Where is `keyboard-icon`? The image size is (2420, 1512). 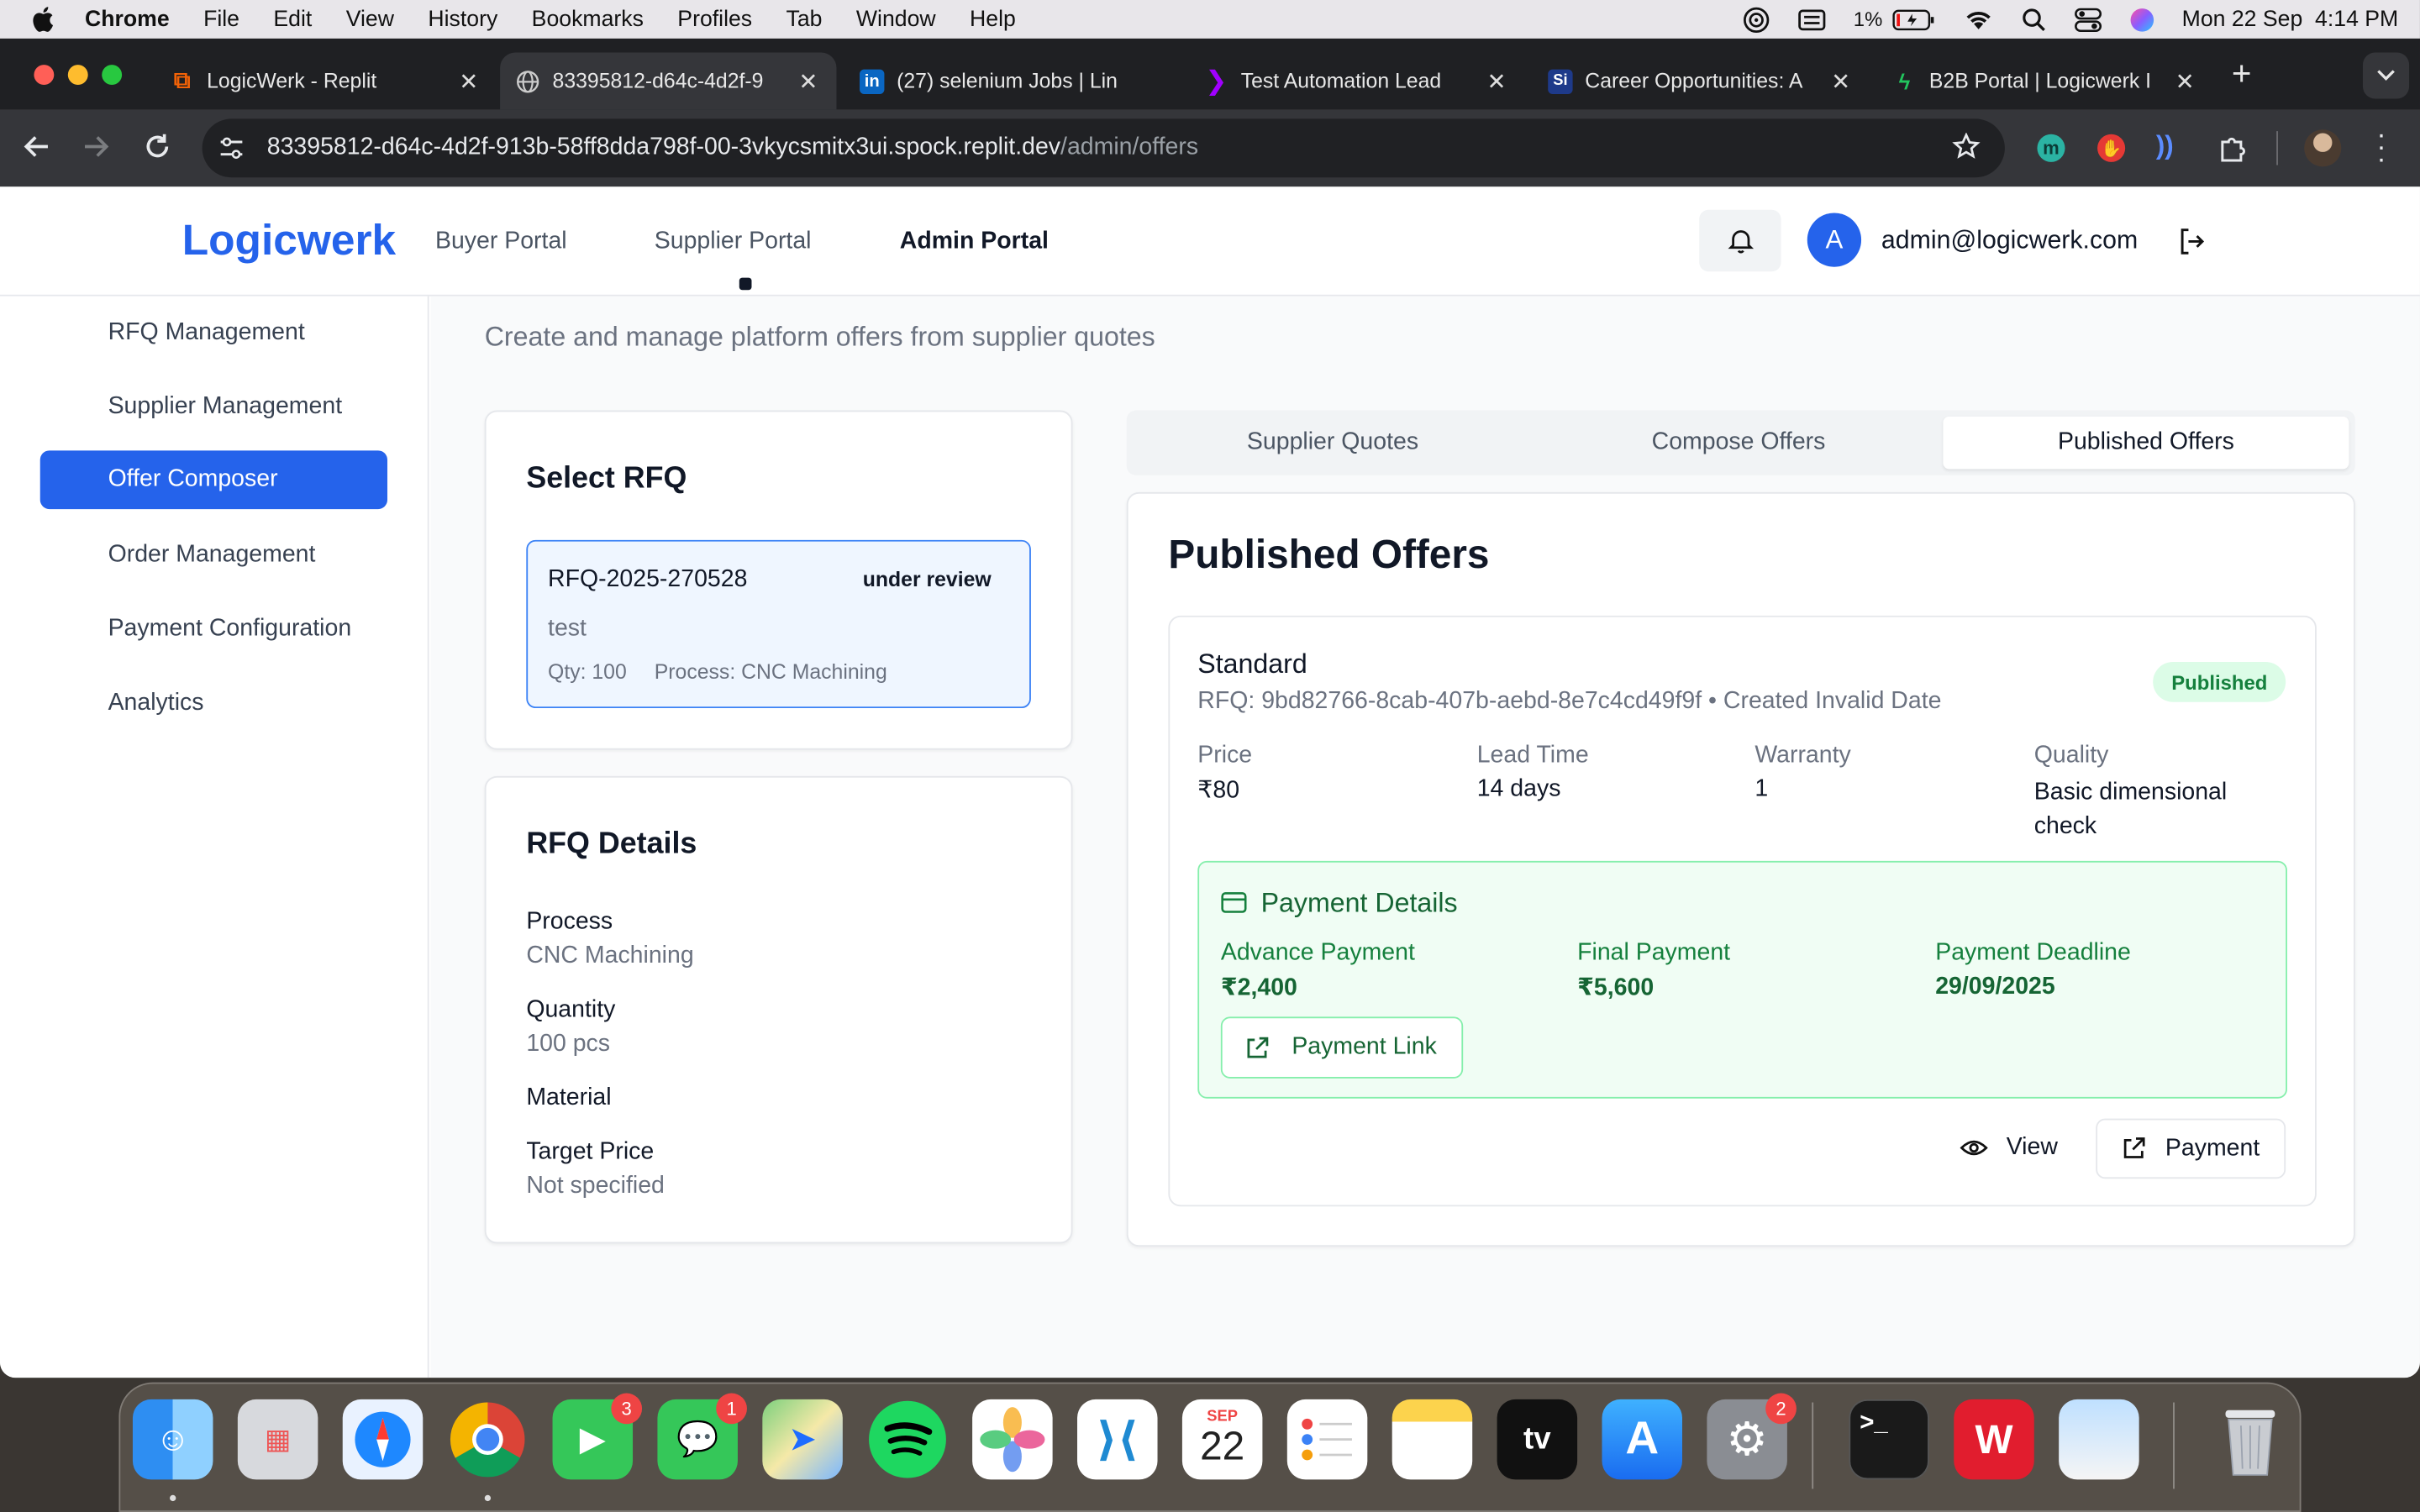 keyboard-icon is located at coordinates (1812, 19).